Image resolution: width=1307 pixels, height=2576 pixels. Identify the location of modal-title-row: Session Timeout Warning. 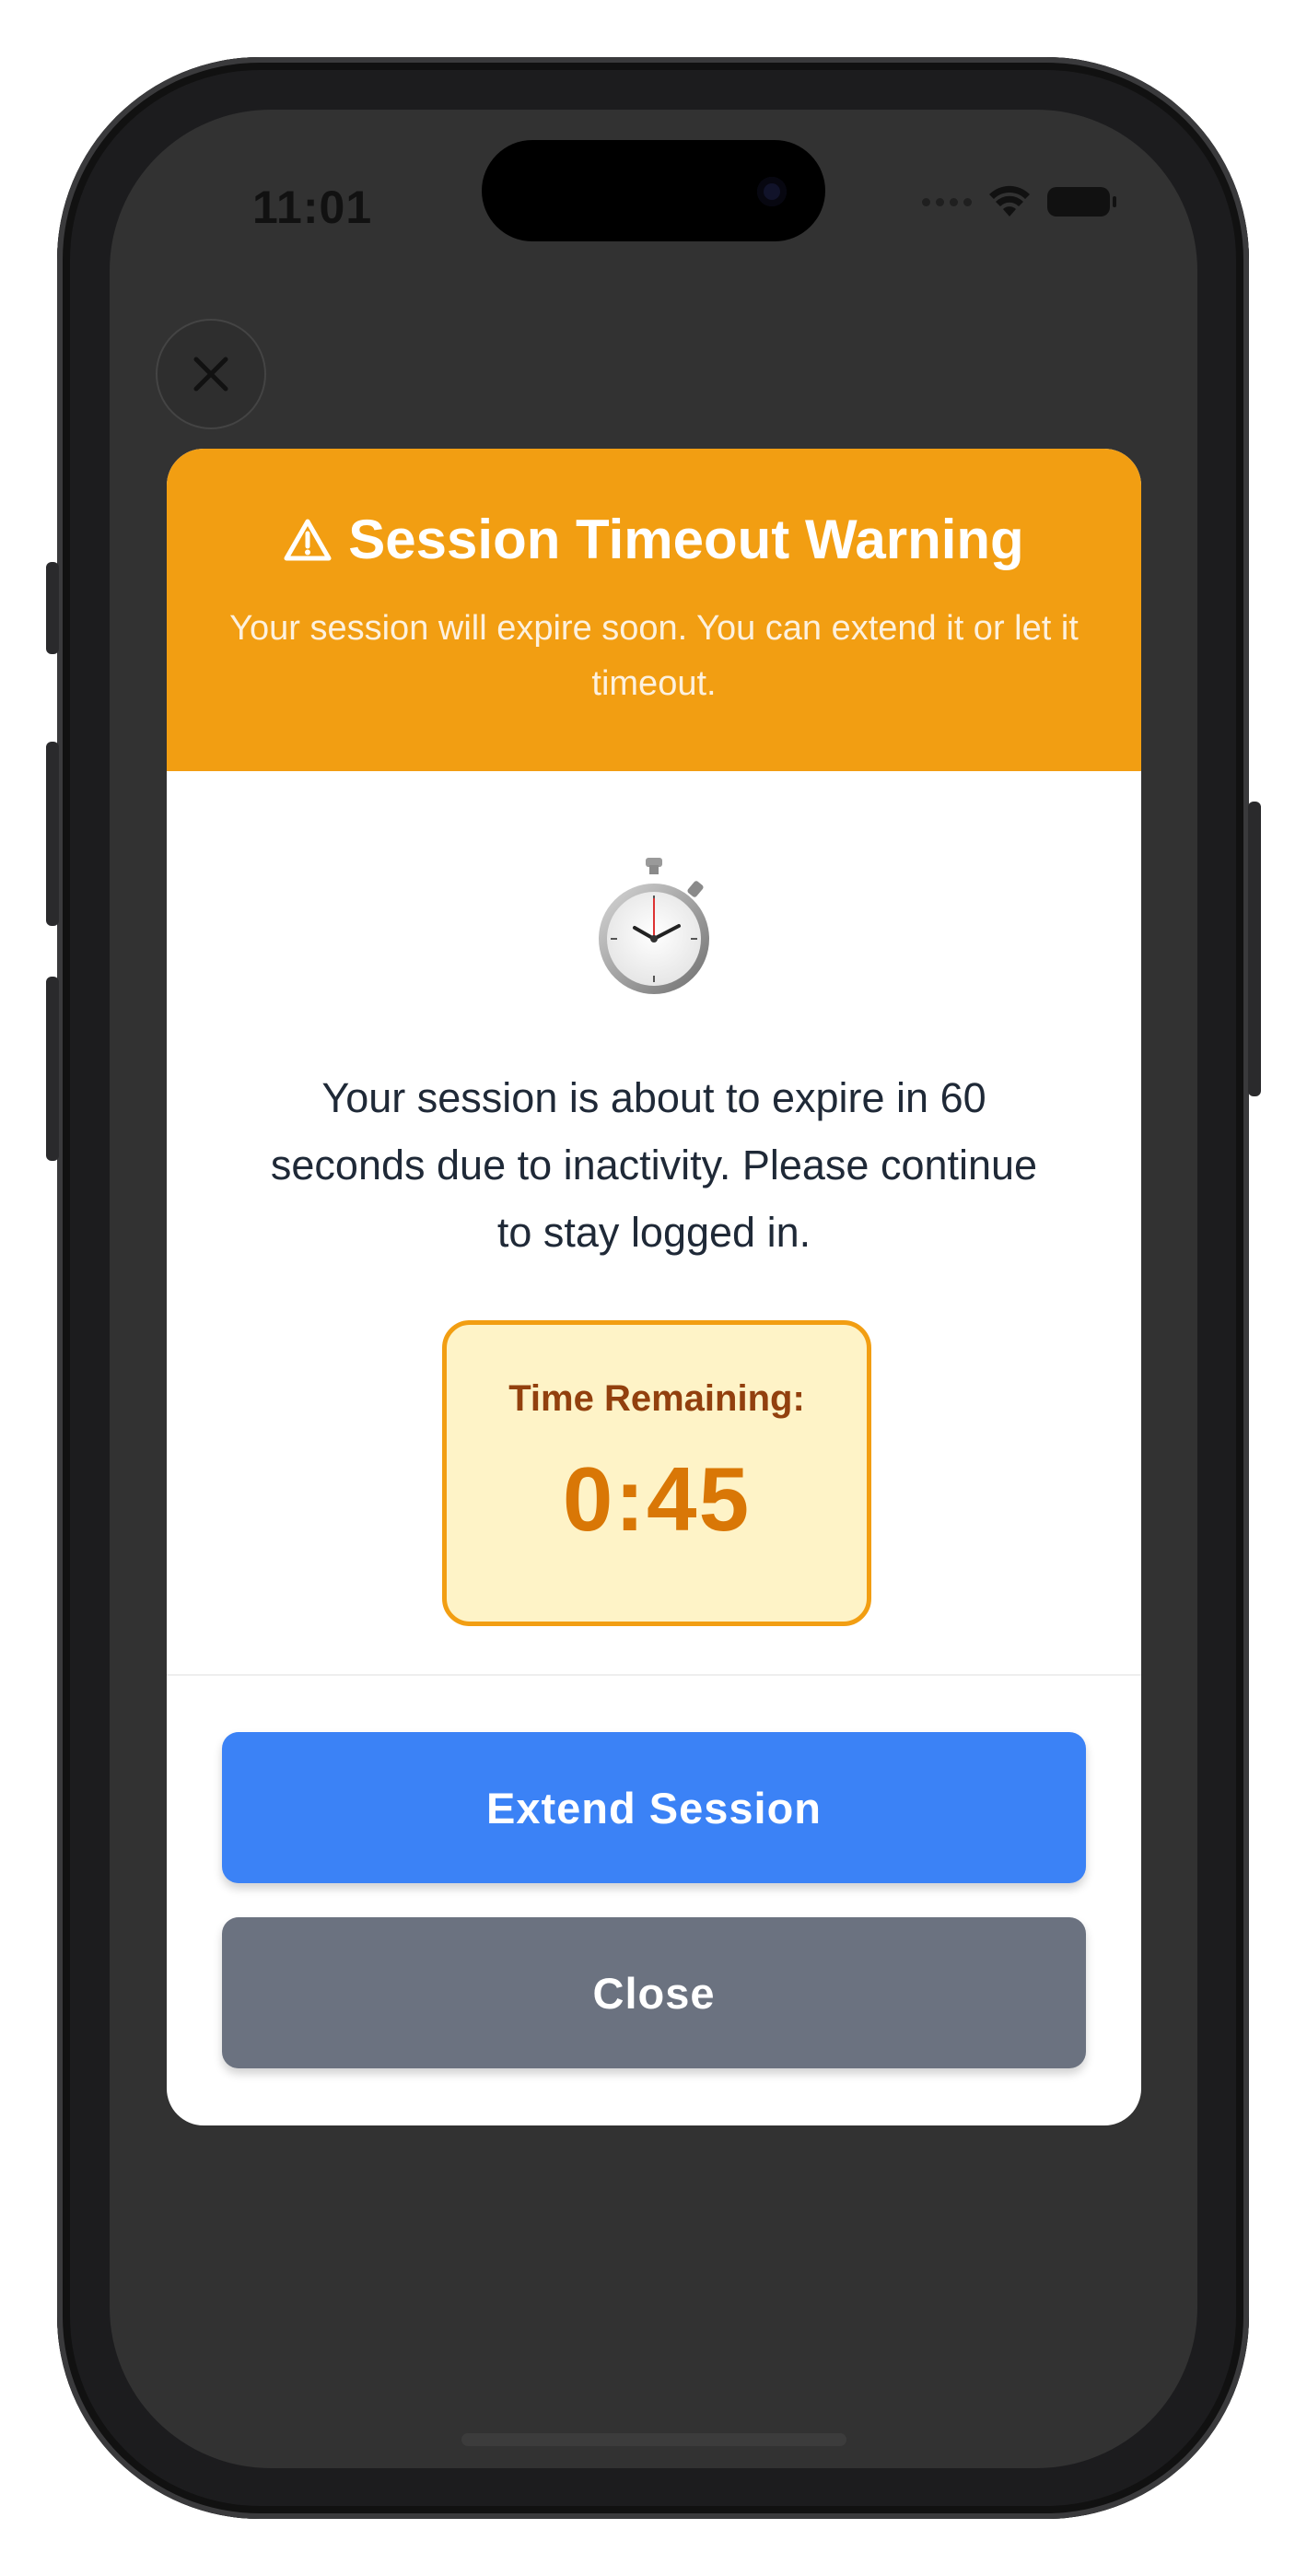
(654, 510).